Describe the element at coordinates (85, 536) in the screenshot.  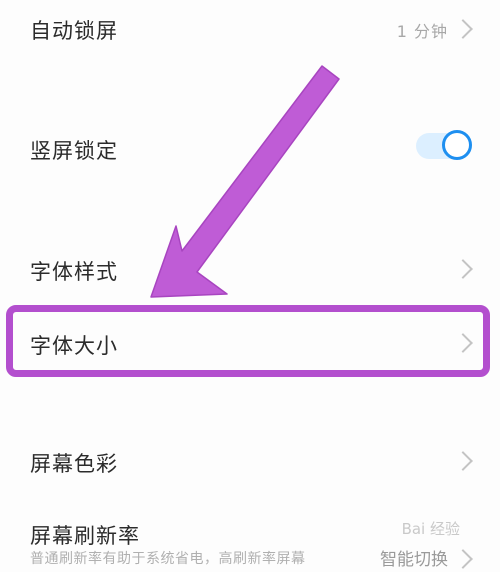
I see `refresh-rate-label: 屏幕刷新率` at that location.